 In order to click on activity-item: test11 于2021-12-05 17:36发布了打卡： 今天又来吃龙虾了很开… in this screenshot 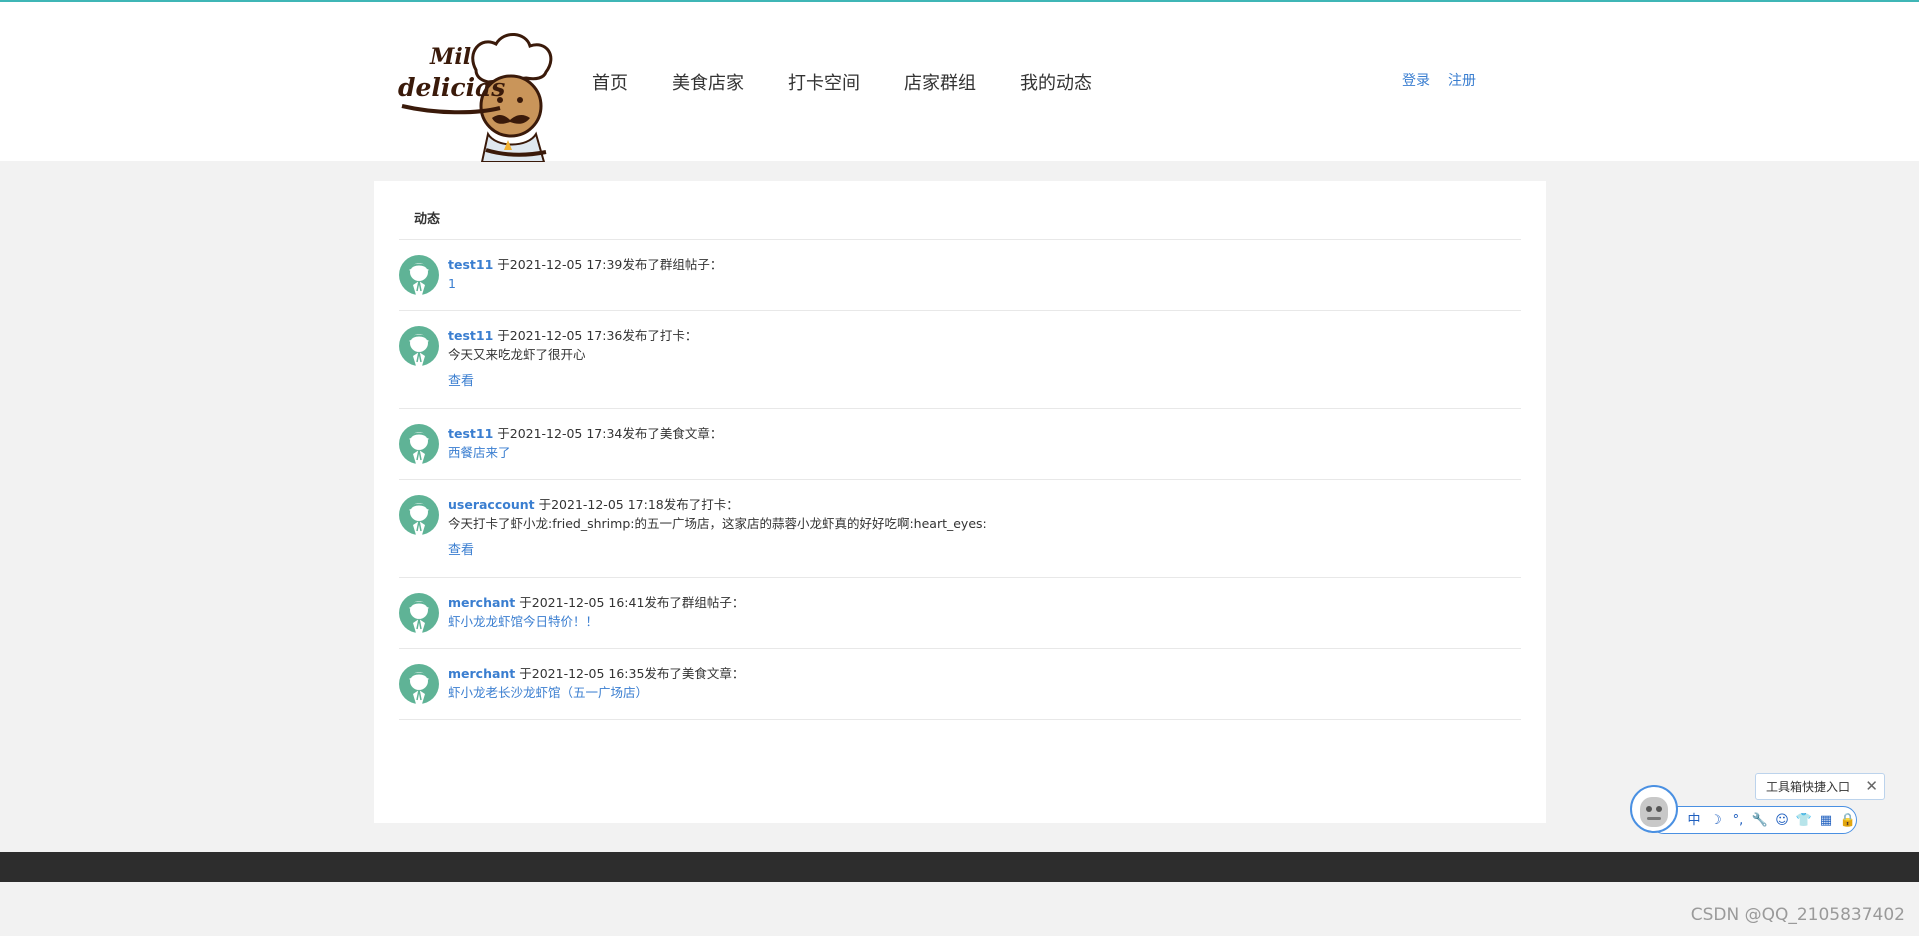, I will do `click(960, 360)`.